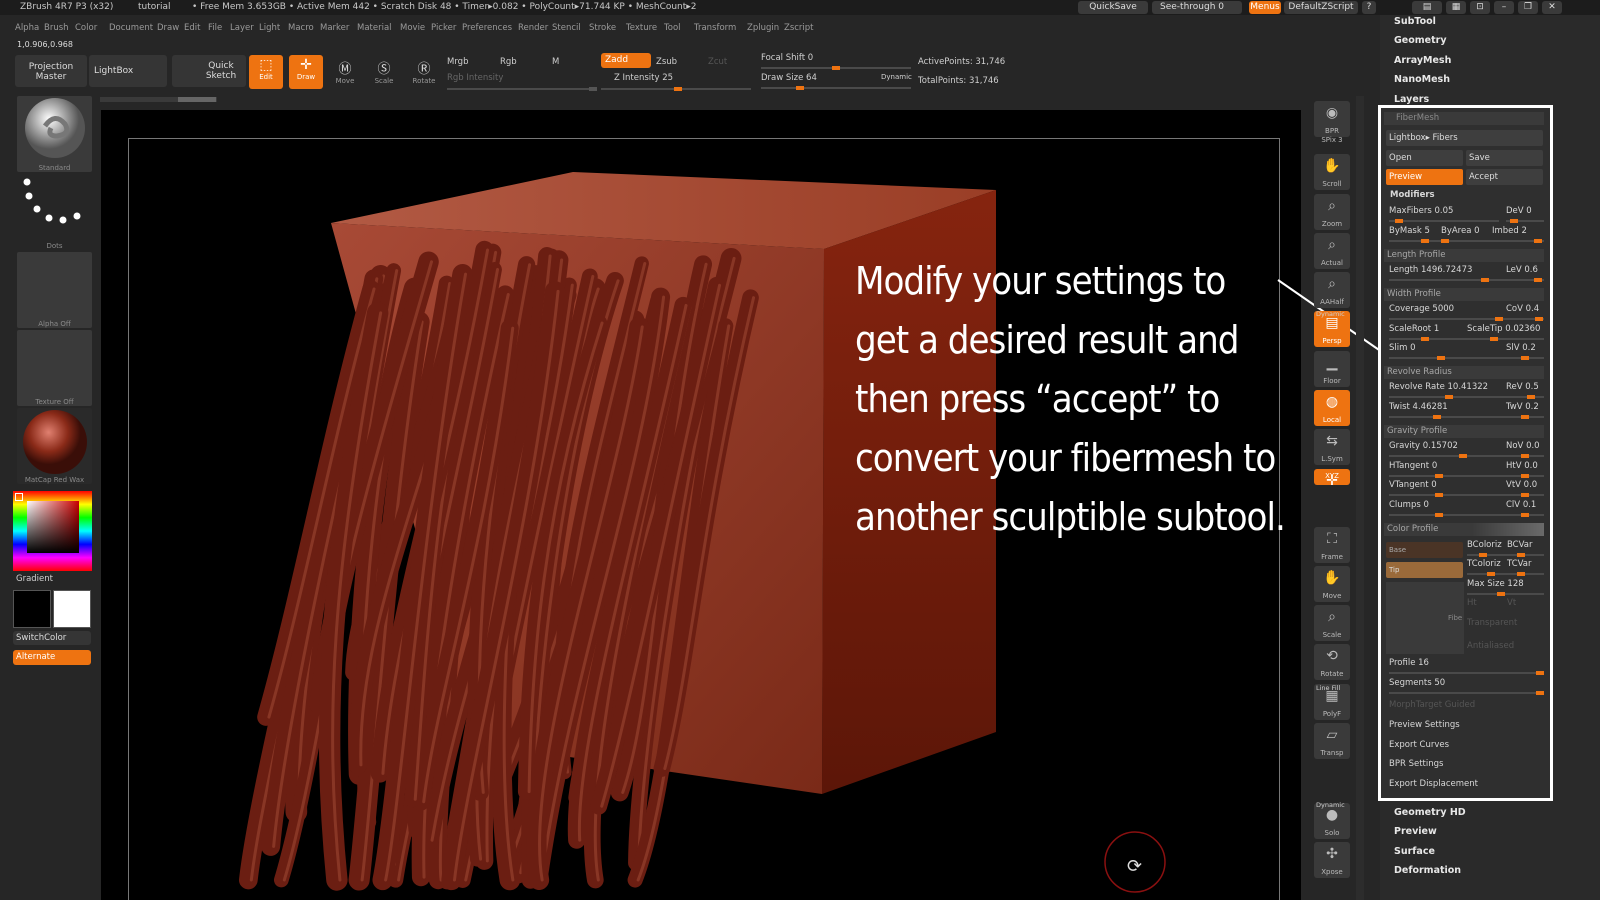 This screenshot has width=1600, height=900. Describe the element at coordinates (192, 28) in the screenshot. I see `menu-edit: Edit` at that location.